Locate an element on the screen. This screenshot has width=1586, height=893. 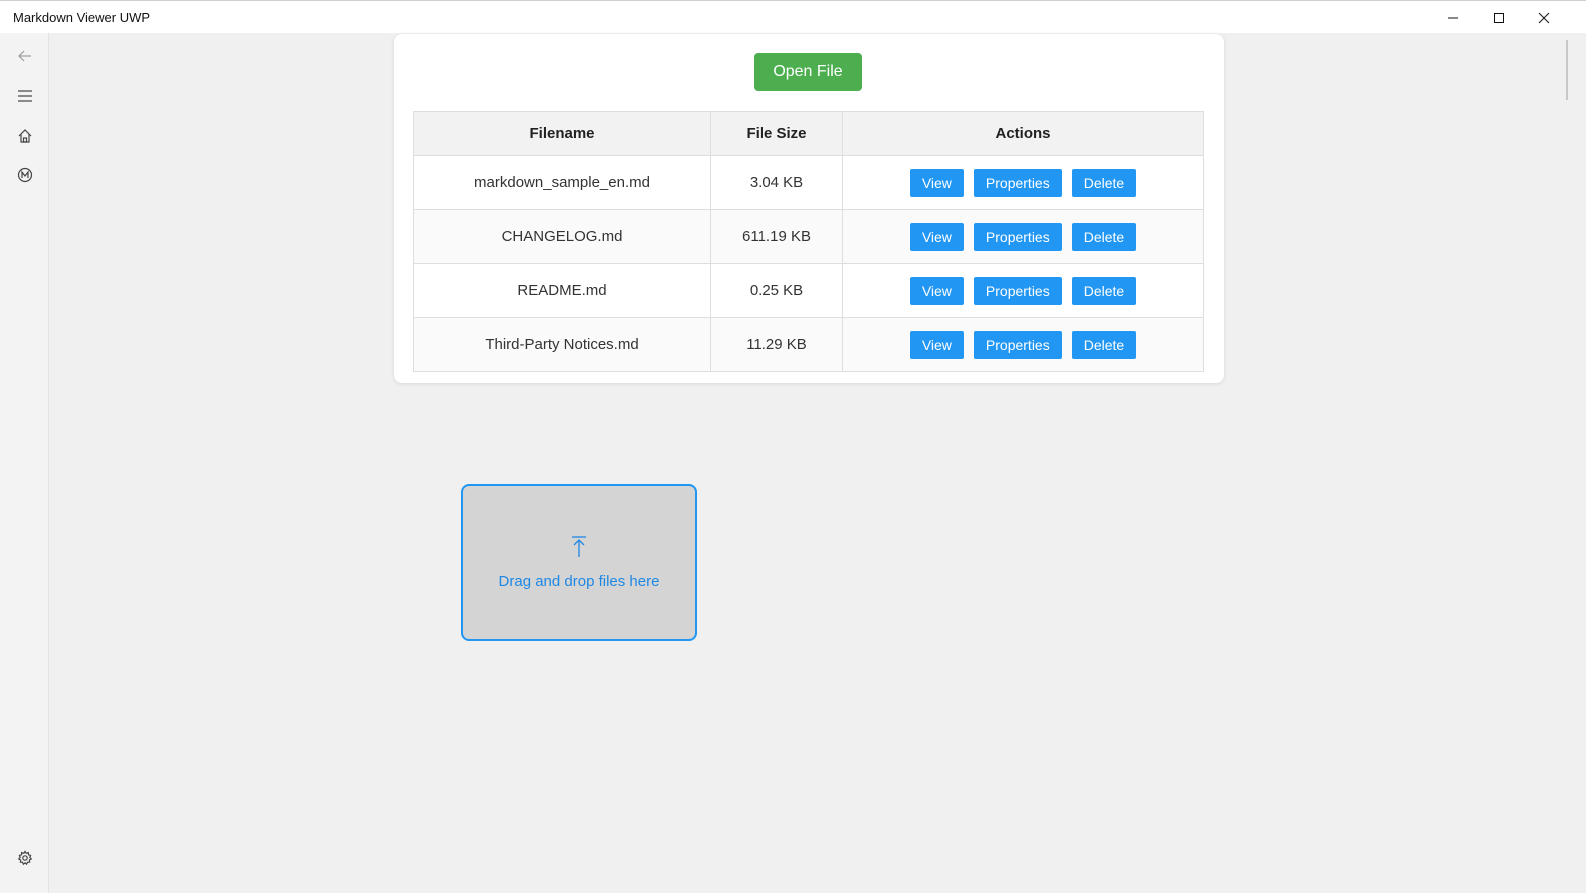
file-size-cell: 11.29 KB is located at coordinates (776, 344).